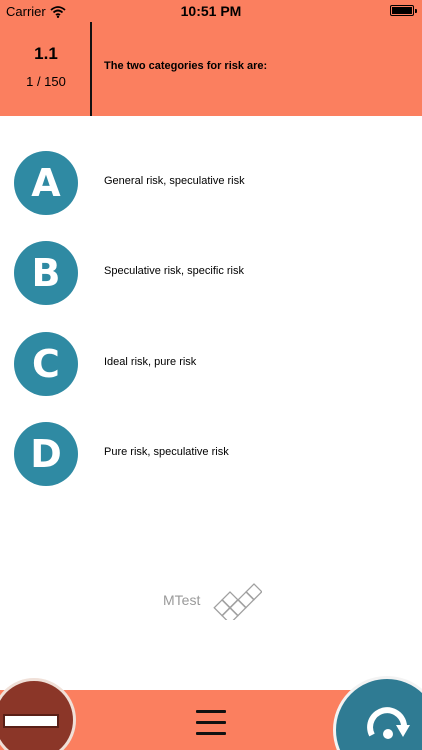 Image resolution: width=422 pixels, height=750 pixels. I want to click on question-progress: 1 / 150, so click(46, 81).